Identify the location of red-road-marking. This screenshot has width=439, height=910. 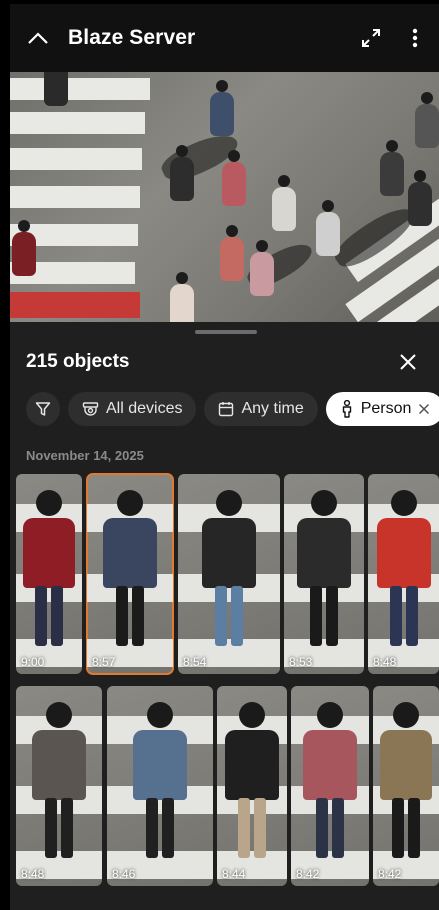
(75, 305).